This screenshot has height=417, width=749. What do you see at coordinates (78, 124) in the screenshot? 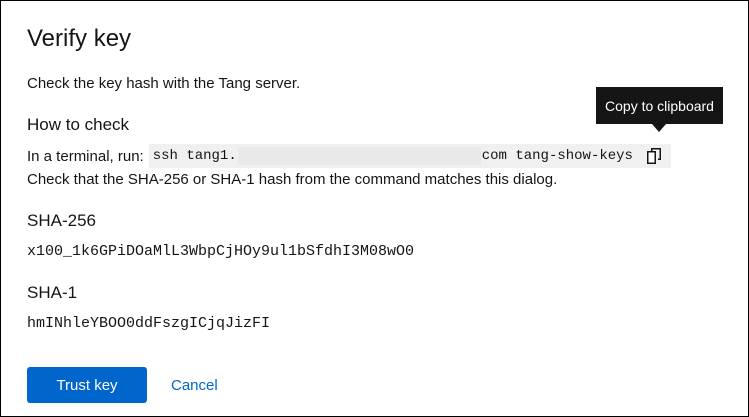
I see `how-to-check-heading: How to check` at bounding box center [78, 124].